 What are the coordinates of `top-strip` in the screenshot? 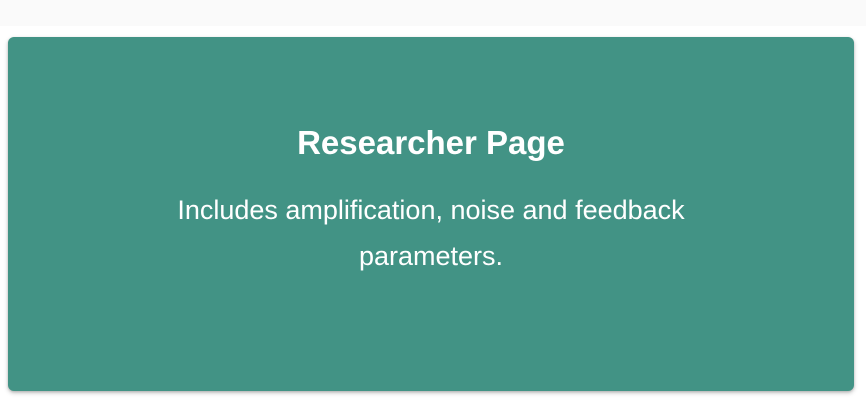 It's located at (433, 13).